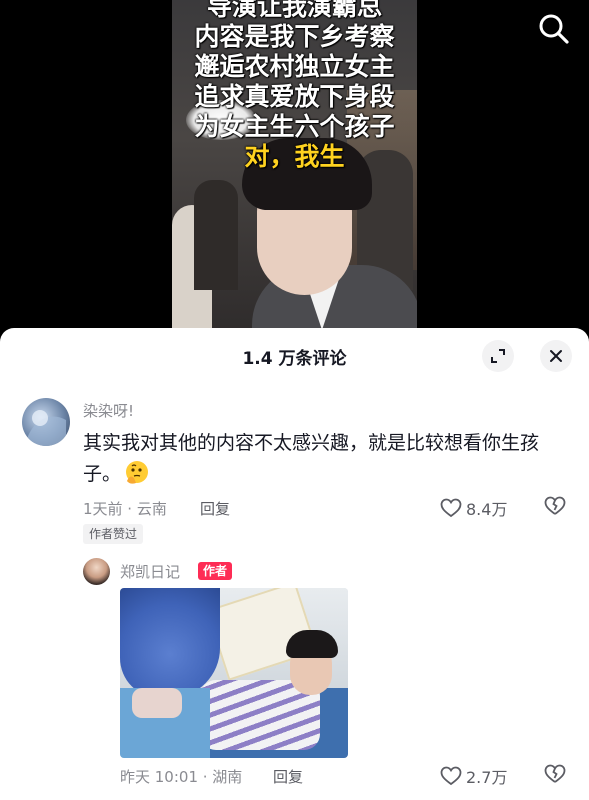  What do you see at coordinates (294, 126) in the screenshot?
I see `caption-line: 为女主生六个孩子` at bounding box center [294, 126].